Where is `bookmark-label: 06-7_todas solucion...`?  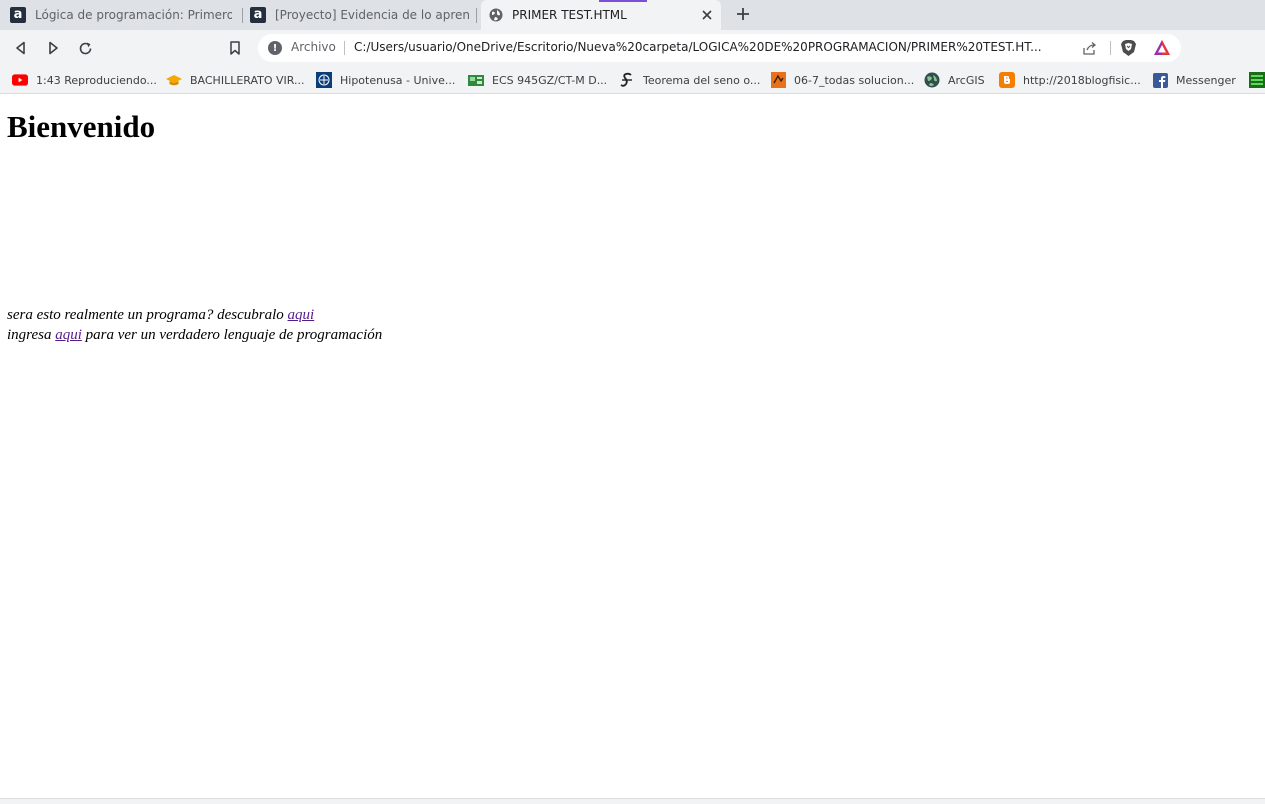
bookmark-label: 06-7_todas solucion... is located at coordinates (854, 80).